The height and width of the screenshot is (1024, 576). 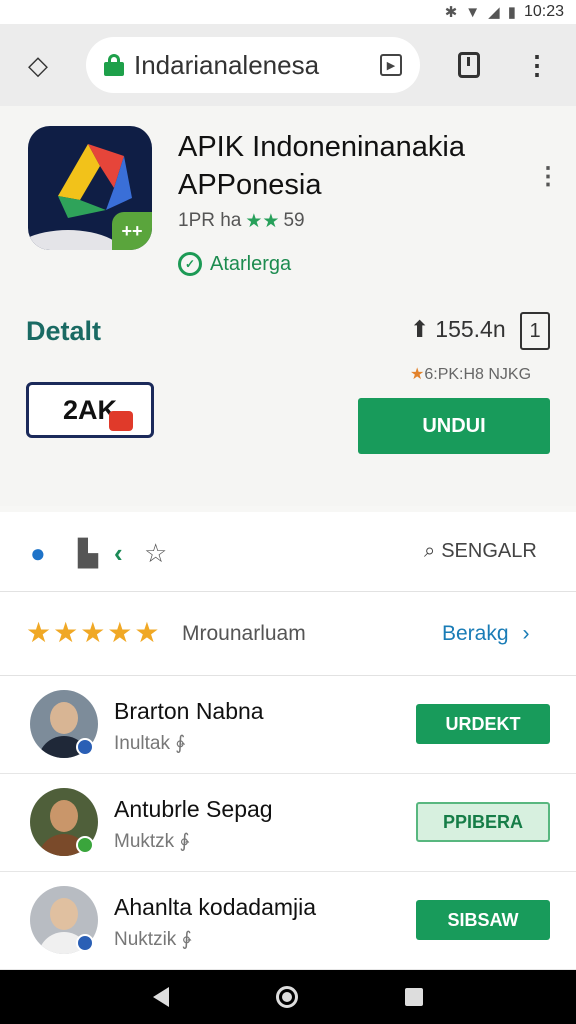 What do you see at coordinates (417, 374) in the screenshot?
I see `star-icon: ★` at bounding box center [417, 374].